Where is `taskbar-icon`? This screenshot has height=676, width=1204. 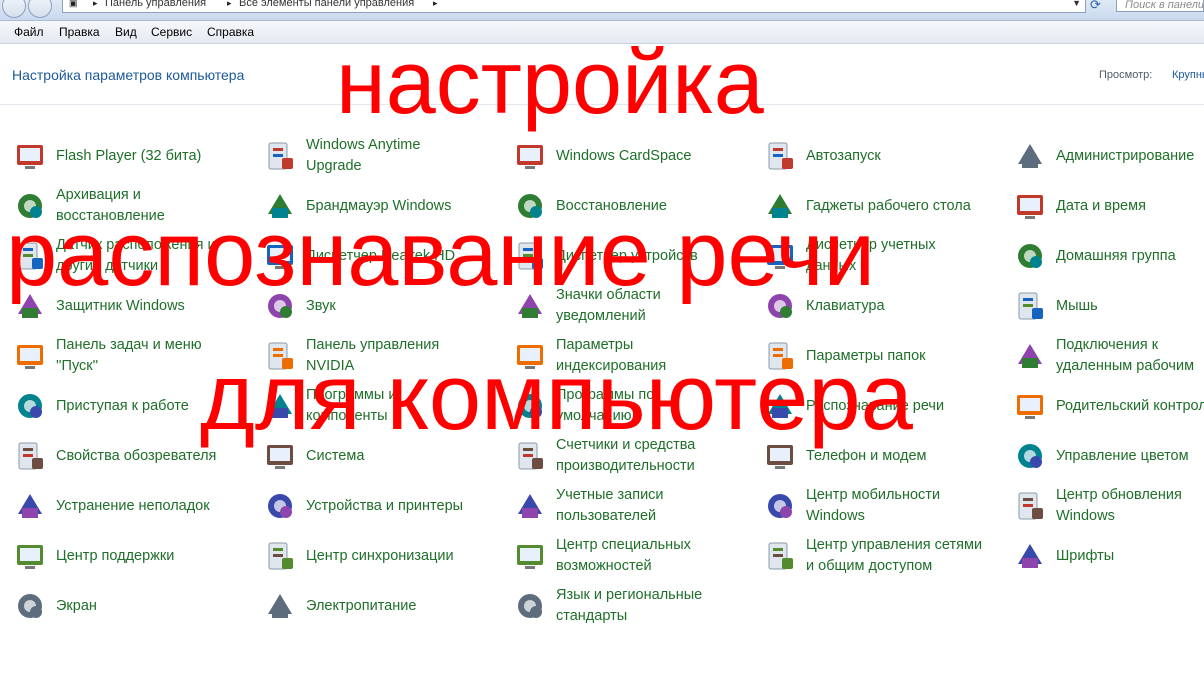 taskbar-icon is located at coordinates (30, 356).